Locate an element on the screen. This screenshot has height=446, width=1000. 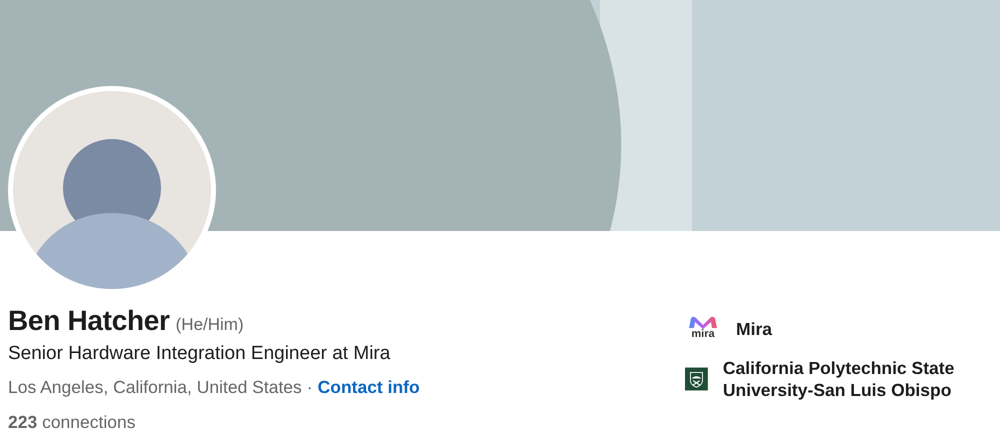
profile-name: Ben Hatcher is located at coordinates (89, 321).